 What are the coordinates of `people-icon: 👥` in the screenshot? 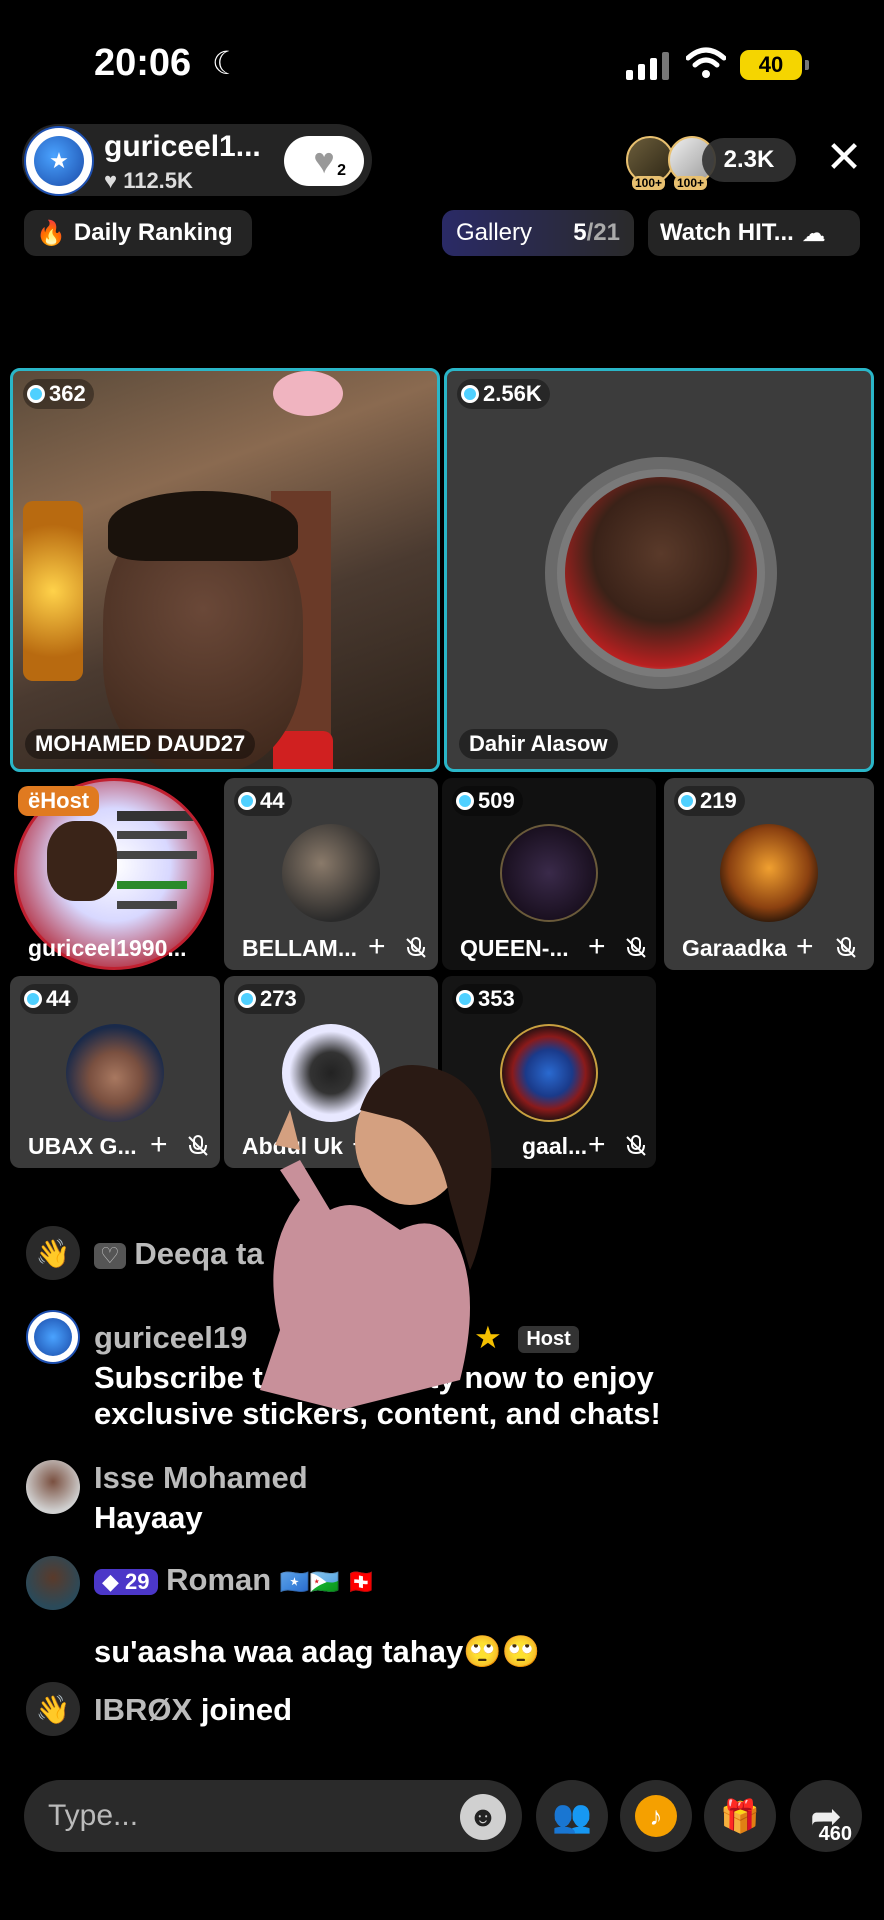 It's located at (572, 1816).